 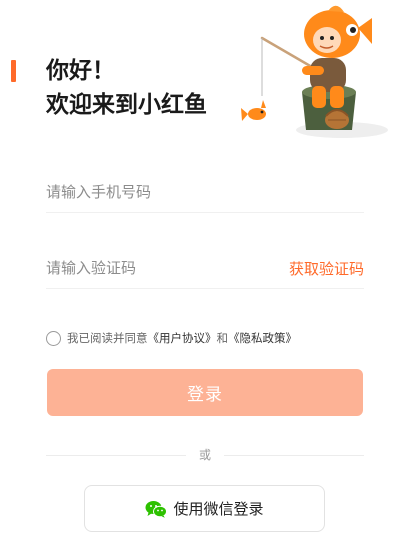 What do you see at coordinates (126, 105) in the screenshot?
I see `greeting-line-welcome: 欢迎来到小红鱼` at bounding box center [126, 105].